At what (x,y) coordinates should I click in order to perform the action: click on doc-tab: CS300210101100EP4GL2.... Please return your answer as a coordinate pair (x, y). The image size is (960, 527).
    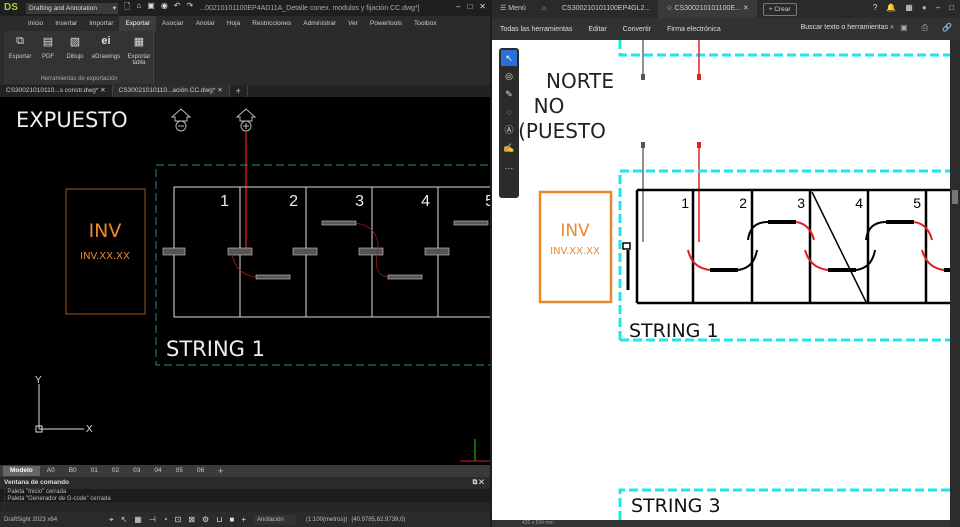
    Looking at the image, I should click on (606, 9).